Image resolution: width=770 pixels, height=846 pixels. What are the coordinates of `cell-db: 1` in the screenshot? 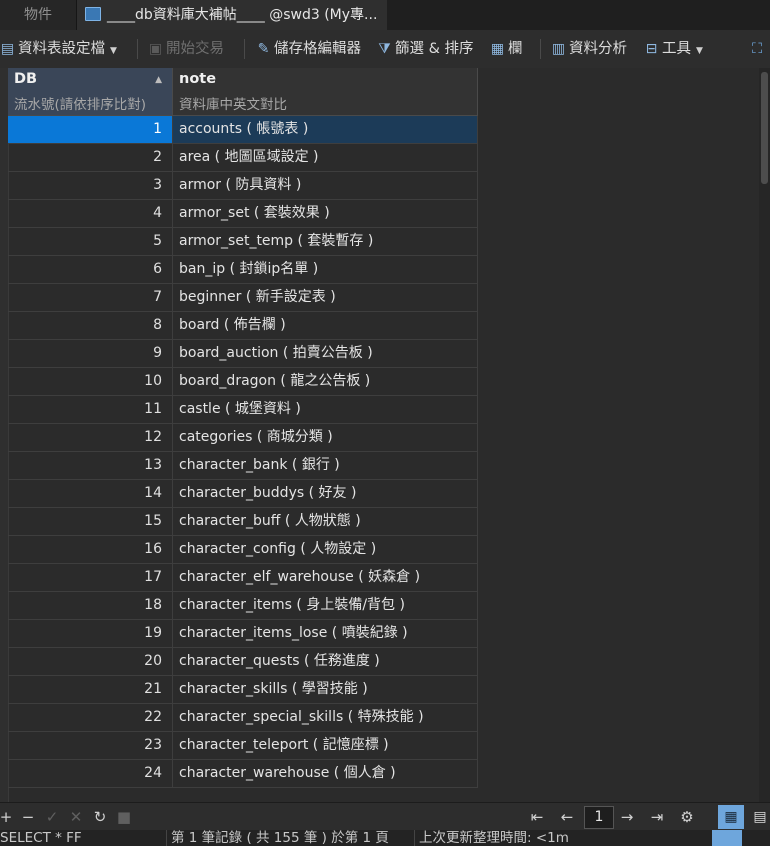 It's located at (90, 129).